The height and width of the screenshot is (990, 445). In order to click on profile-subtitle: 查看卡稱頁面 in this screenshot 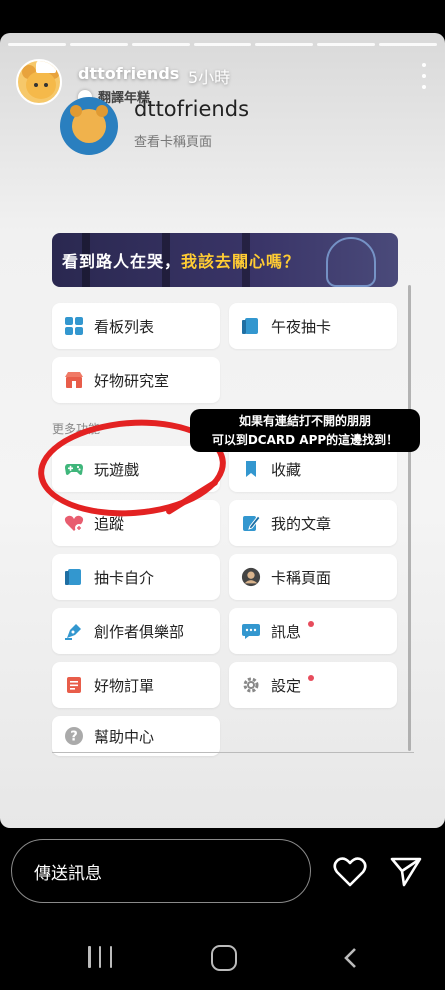, I will do `click(173, 142)`.